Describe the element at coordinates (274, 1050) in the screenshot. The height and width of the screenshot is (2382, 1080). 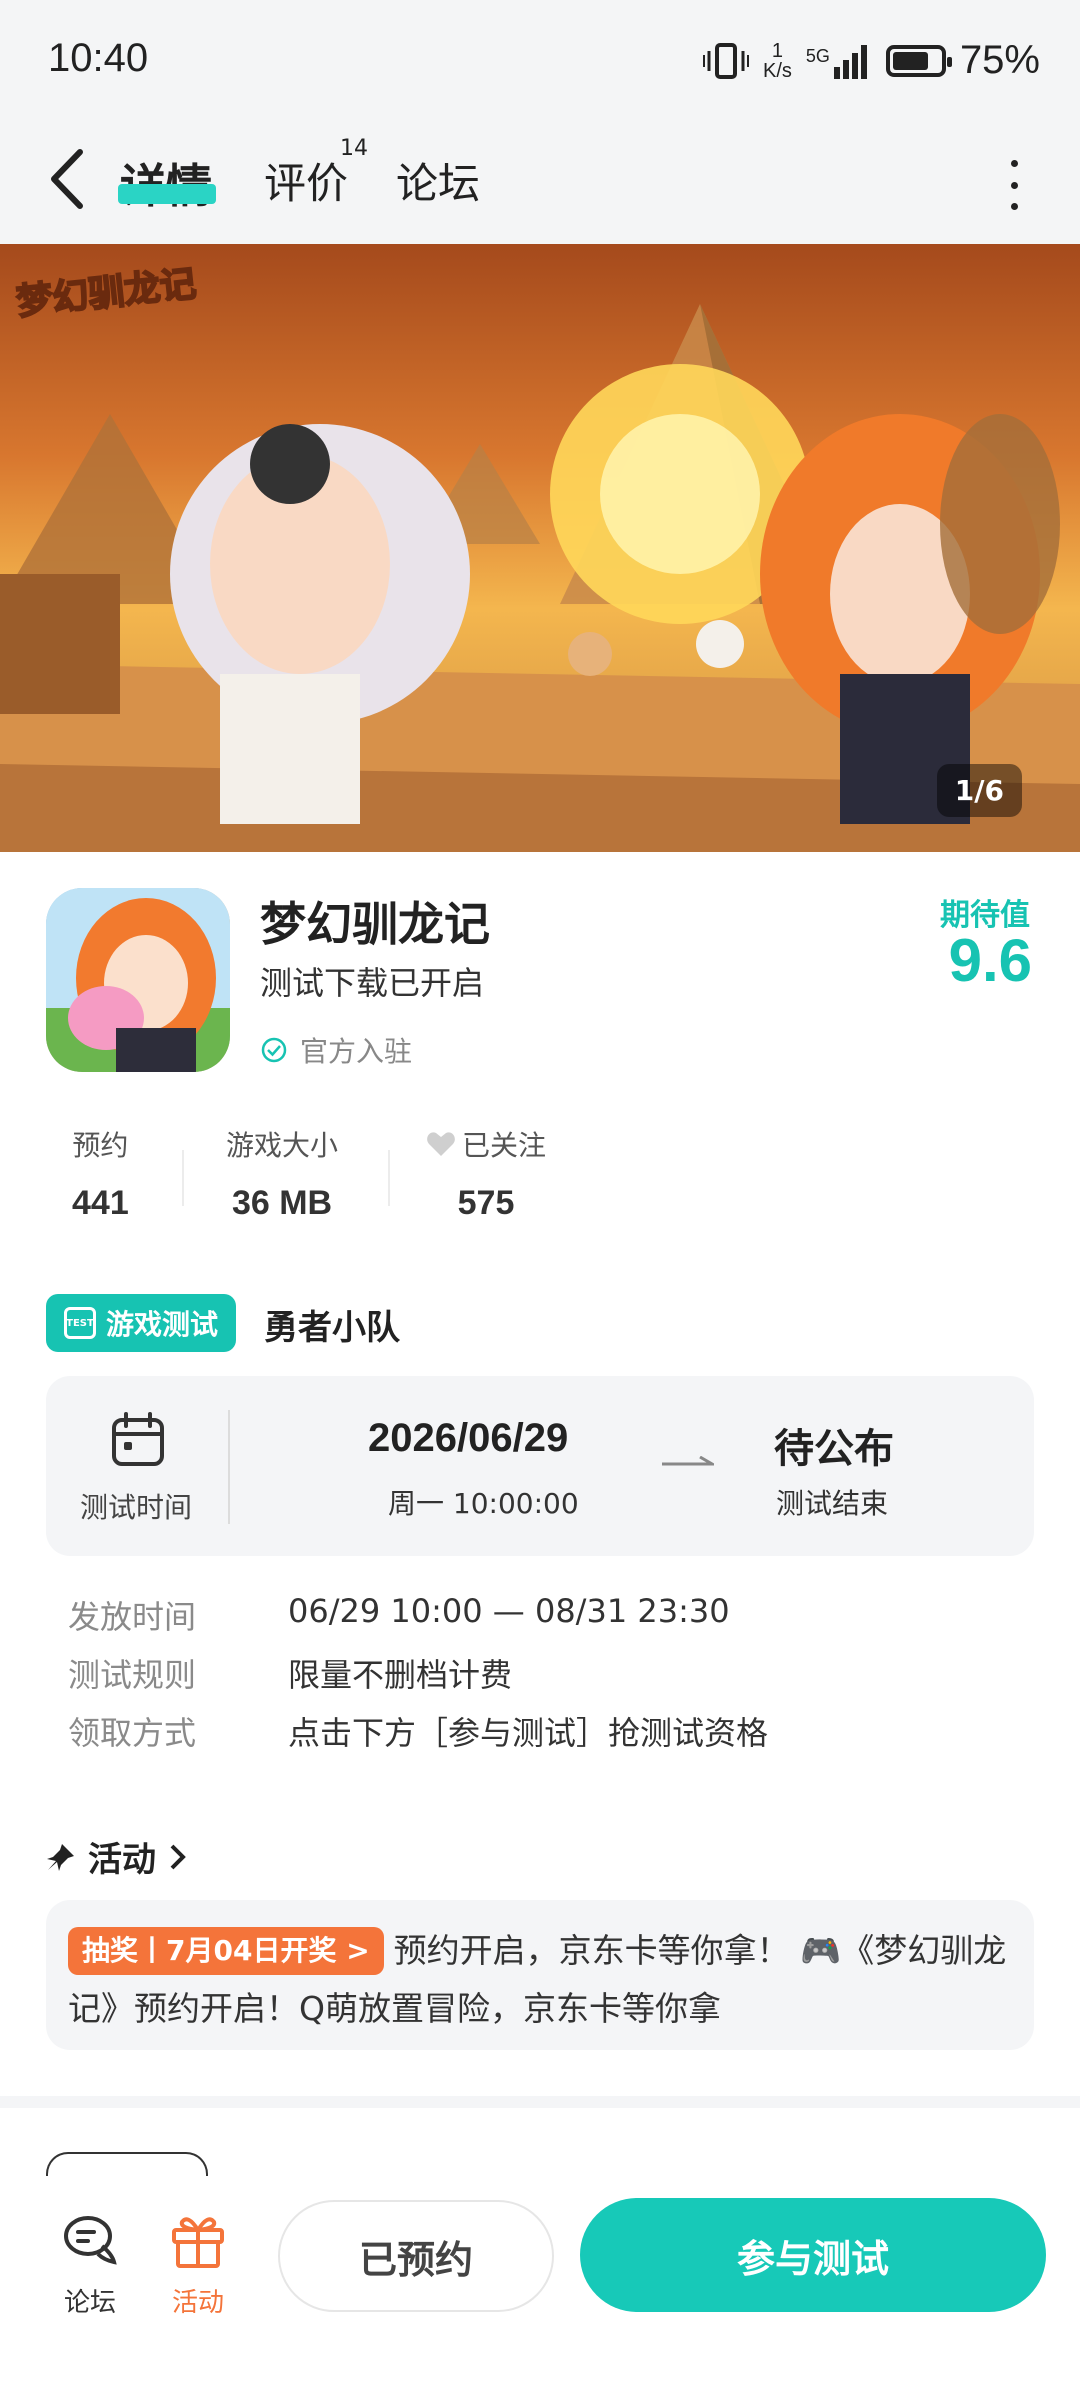
I see `check-circle-icon` at that location.